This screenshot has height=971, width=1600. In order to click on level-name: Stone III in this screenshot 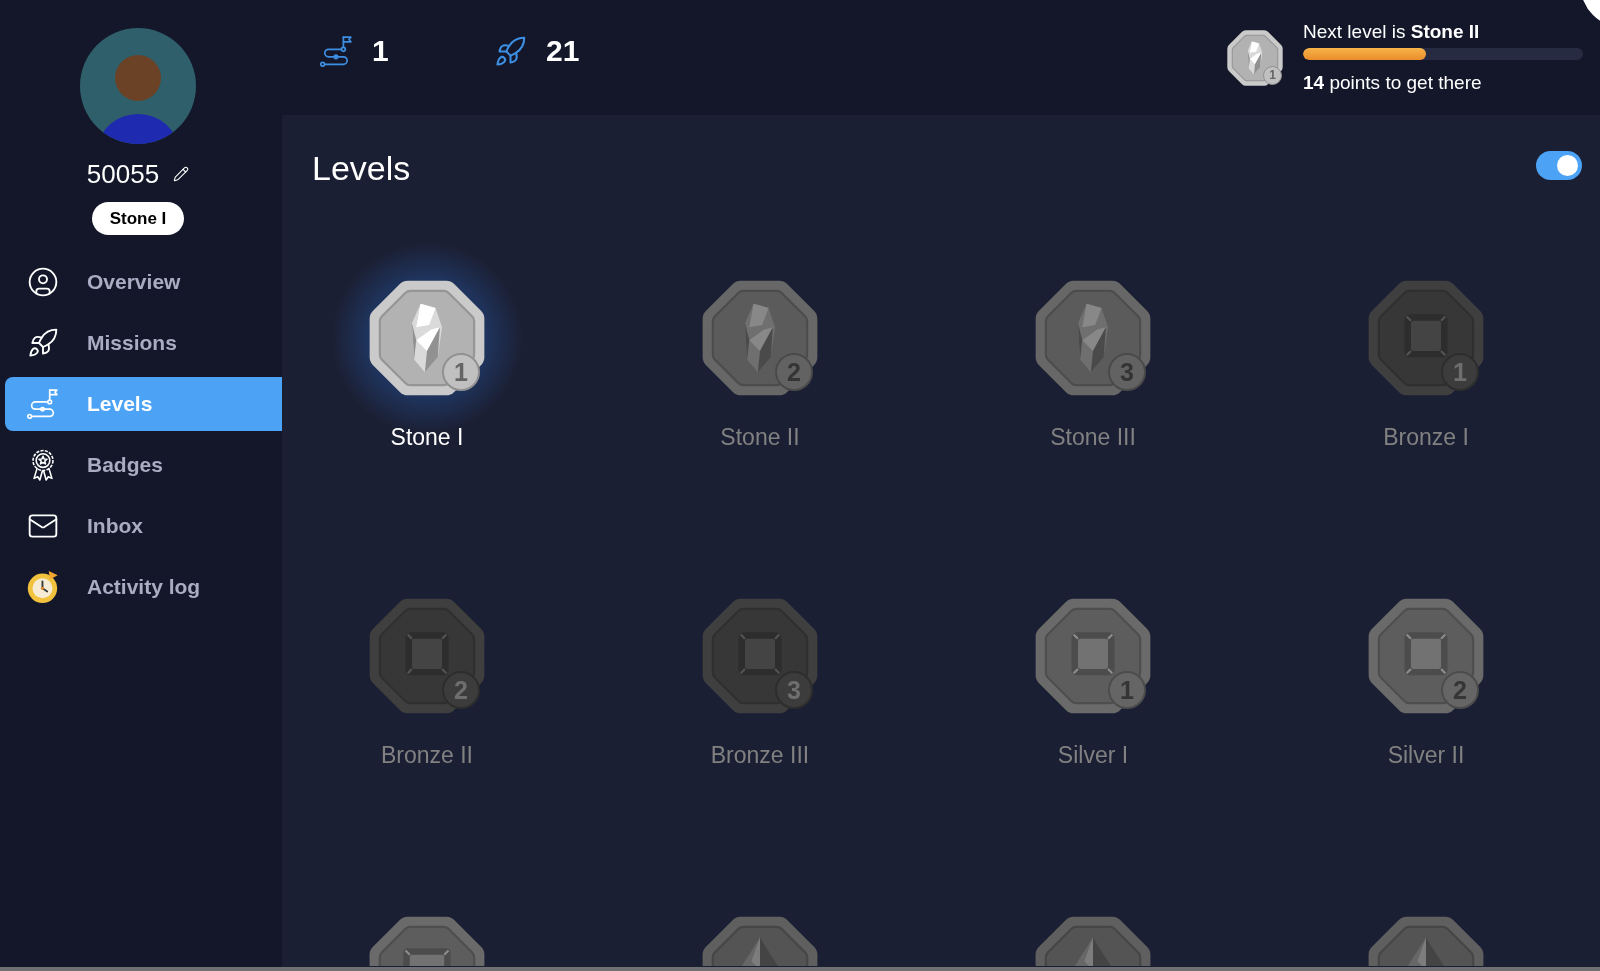, I will do `click(1093, 437)`.